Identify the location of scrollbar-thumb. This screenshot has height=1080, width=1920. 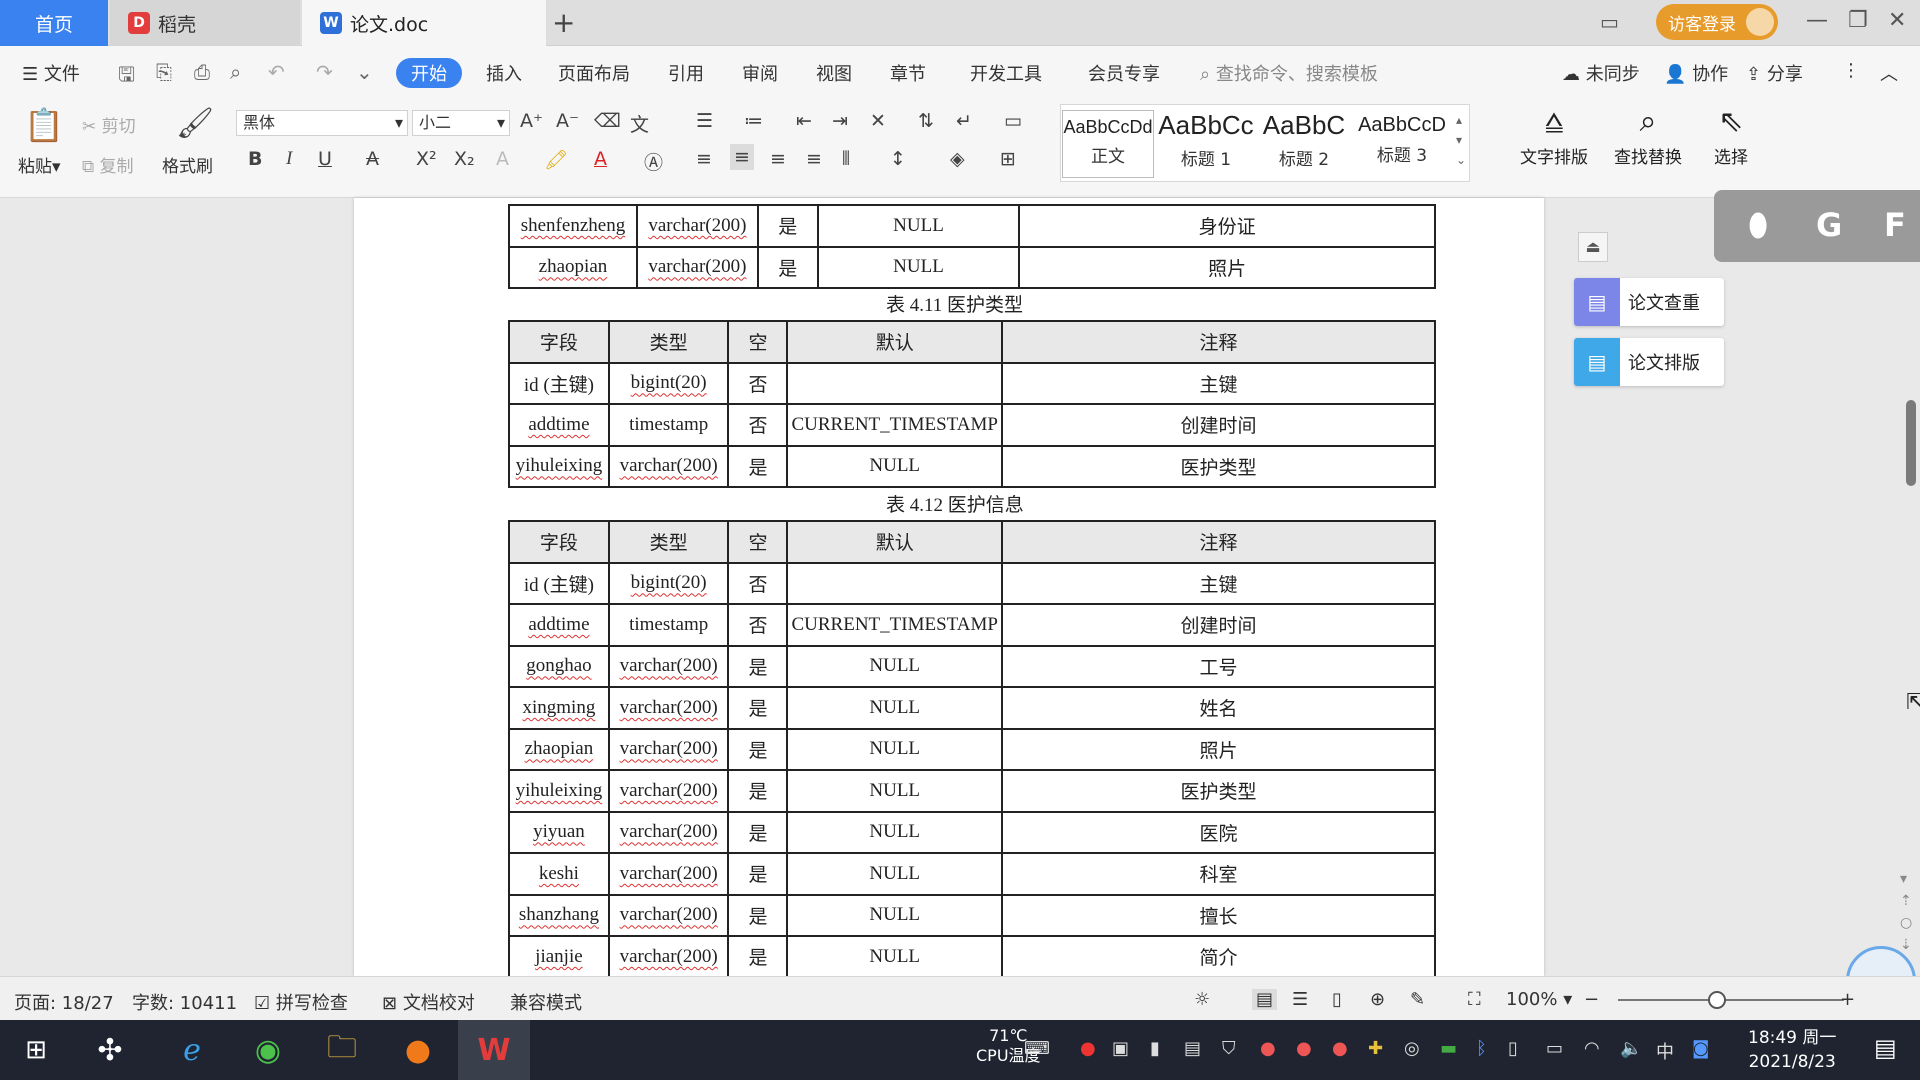
(1911, 443).